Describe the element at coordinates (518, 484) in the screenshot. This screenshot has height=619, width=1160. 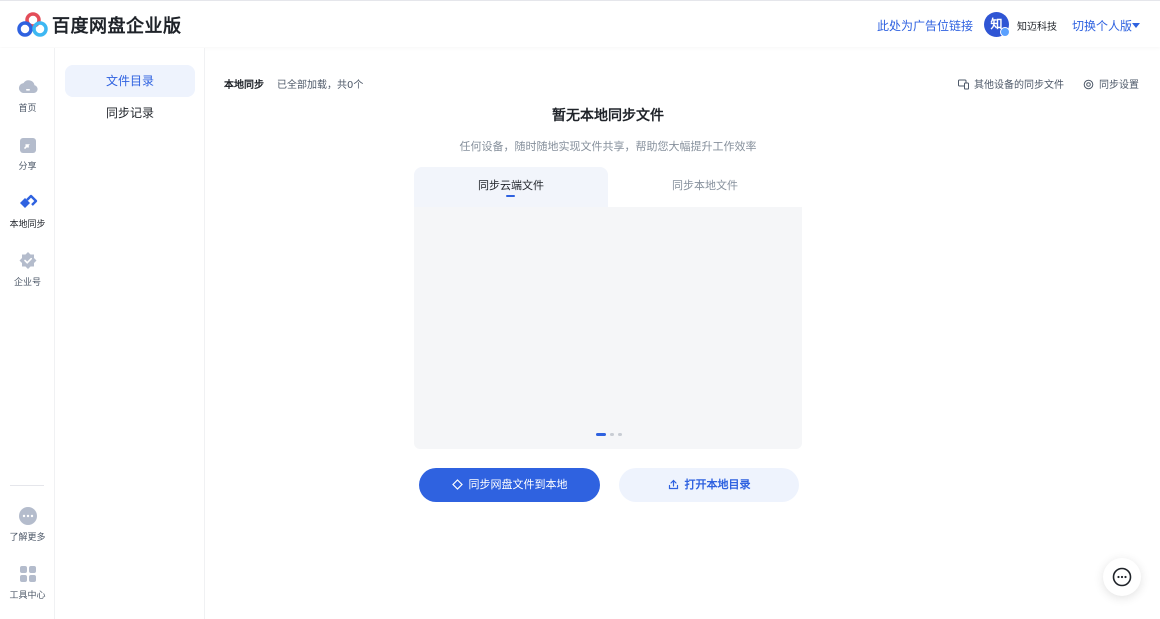
I see `button-label: 同步网盘文件到本地` at that location.